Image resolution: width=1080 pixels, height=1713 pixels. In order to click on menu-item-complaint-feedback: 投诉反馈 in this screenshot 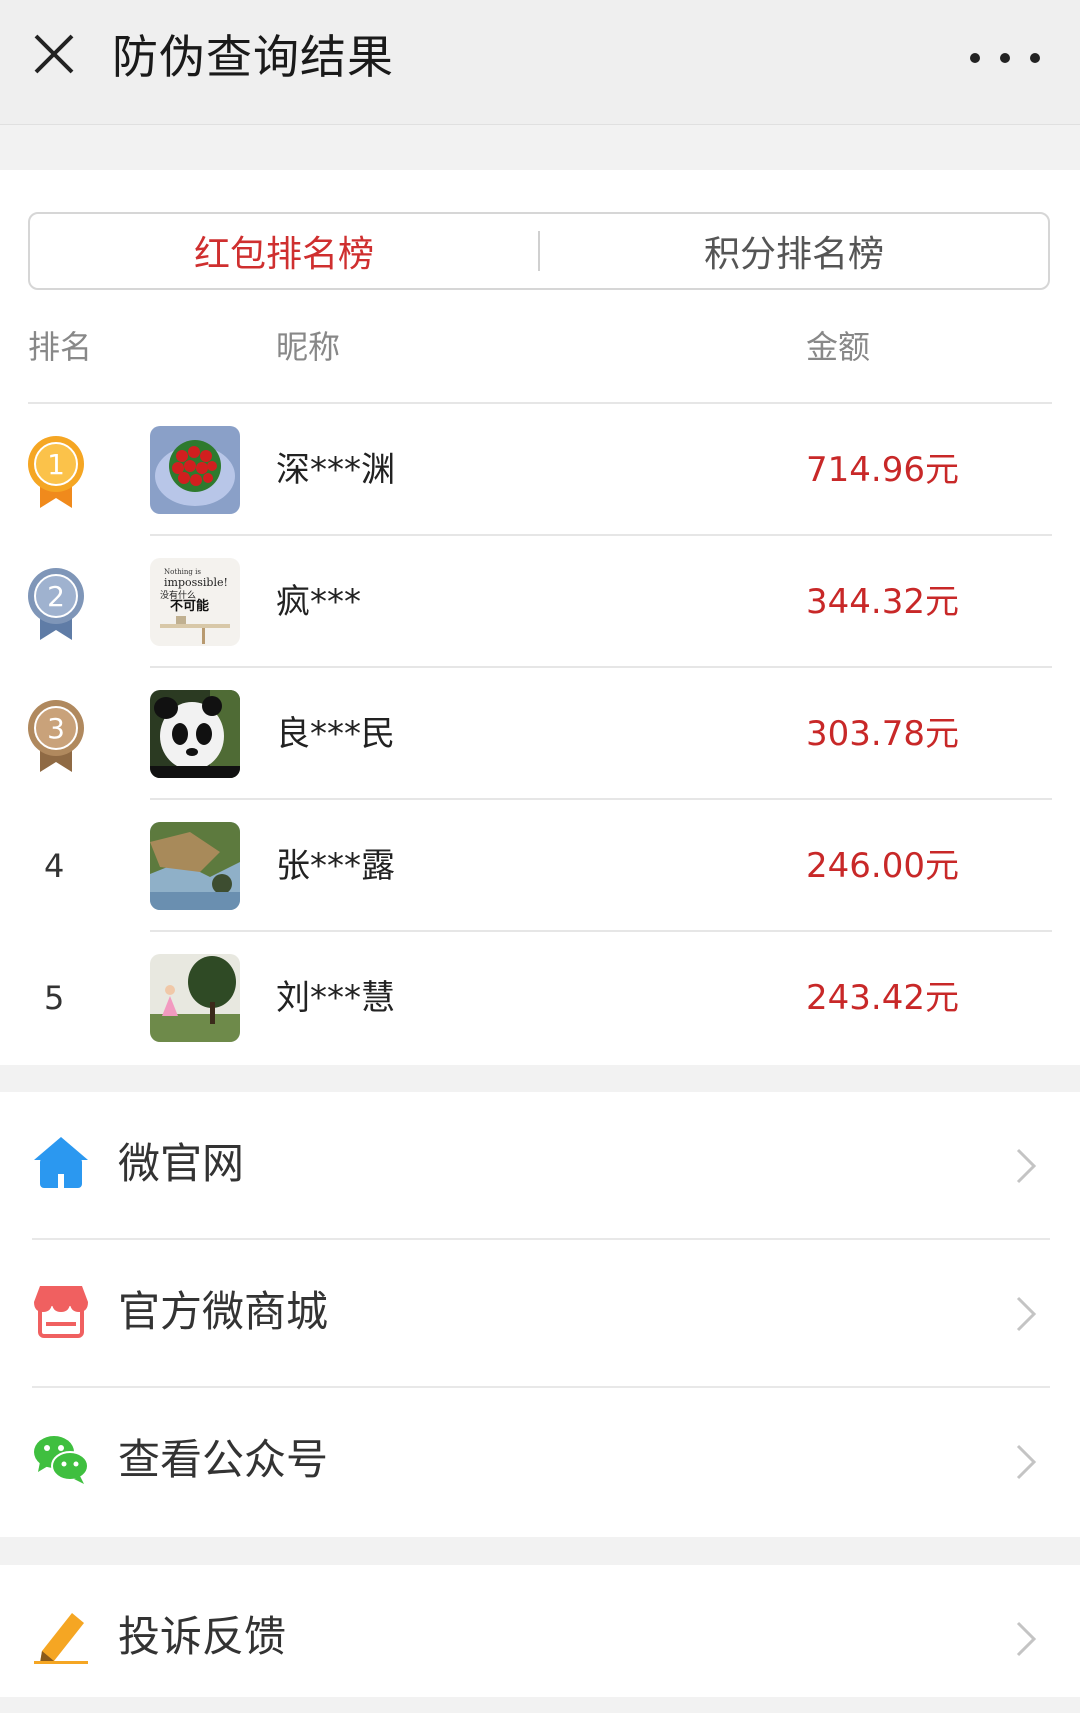, I will do `click(540, 1639)`.